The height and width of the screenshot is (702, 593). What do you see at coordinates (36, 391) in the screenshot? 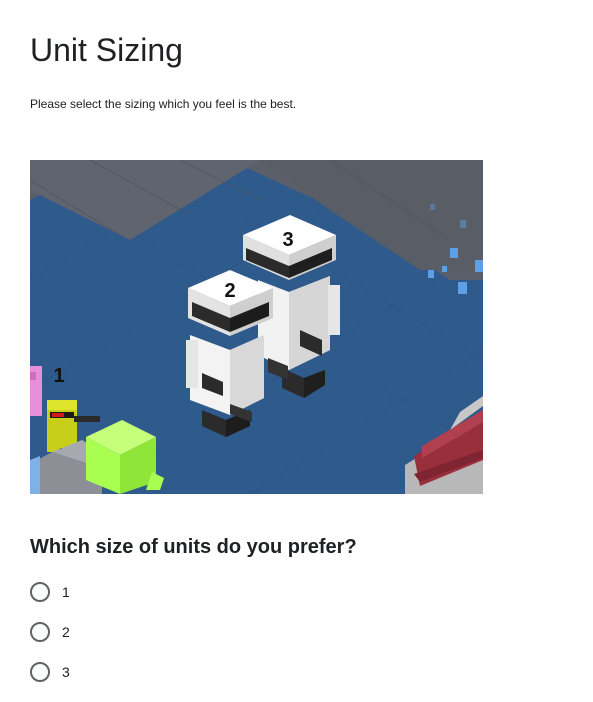
I see `pink-unit` at bounding box center [36, 391].